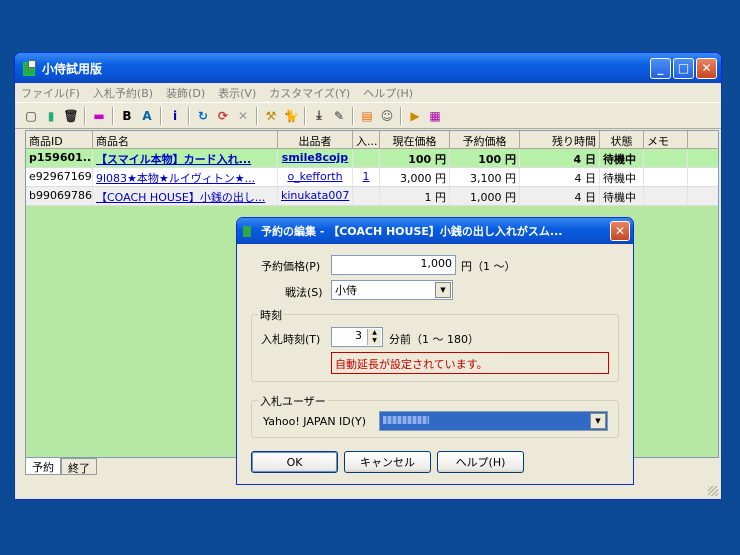 Image resolution: width=740 pixels, height=555 pixels. Describe the element at coordinates (237, 93) in the screenshot. I see `menu-view: 表示(V)` at that location.